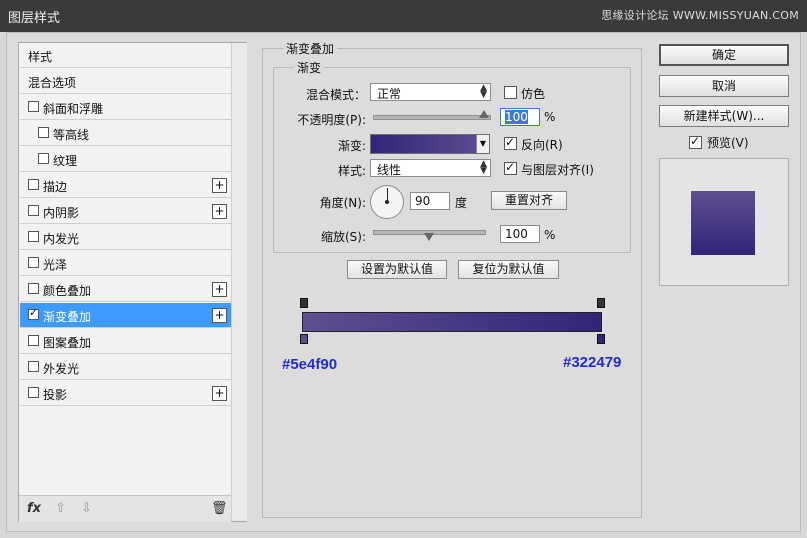 The height and width of the screenshot is (538, 807). I want to click on gradient-preview-bar, so click(452, 322).